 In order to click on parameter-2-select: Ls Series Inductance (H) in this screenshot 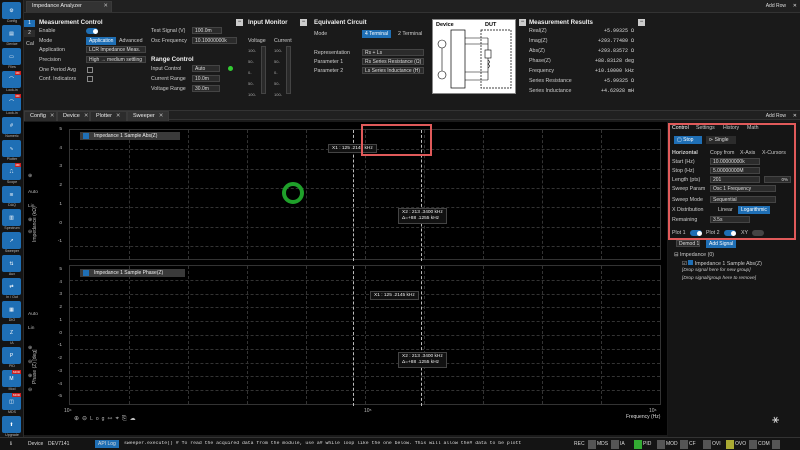, I will do `click(393, 70)`.